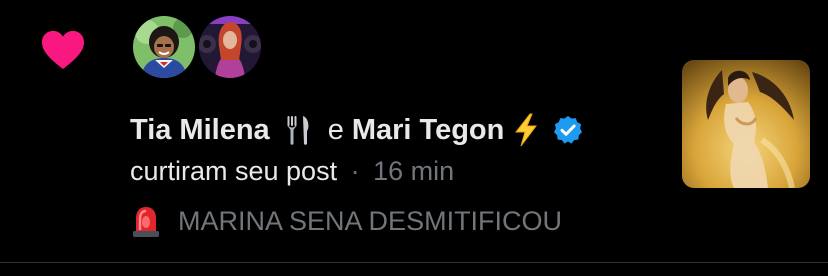 Image resolution: width=828 pixels, height=276 pixels. Describe the element at coordinates (414, 262) in the screenshot. I see `divider` at that location.